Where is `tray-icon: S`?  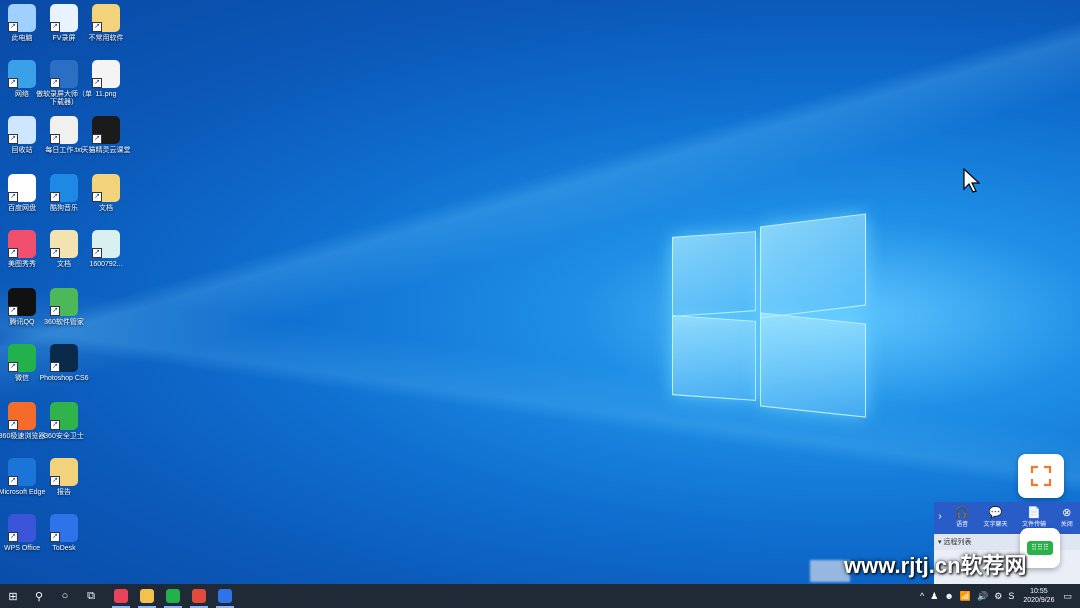 tray-icon: S is located at coordinates (1011, 596).